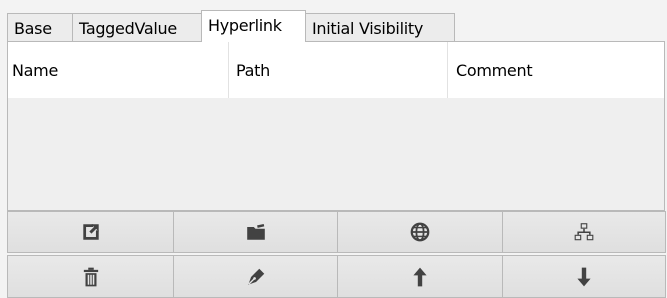 The height and width of the screenshot is (298, 667). What do you see at coordinates (137, 27) in the screenshot?
I see `tab-taggedvalue: TaggedValue` at bounding box center [137, 27].